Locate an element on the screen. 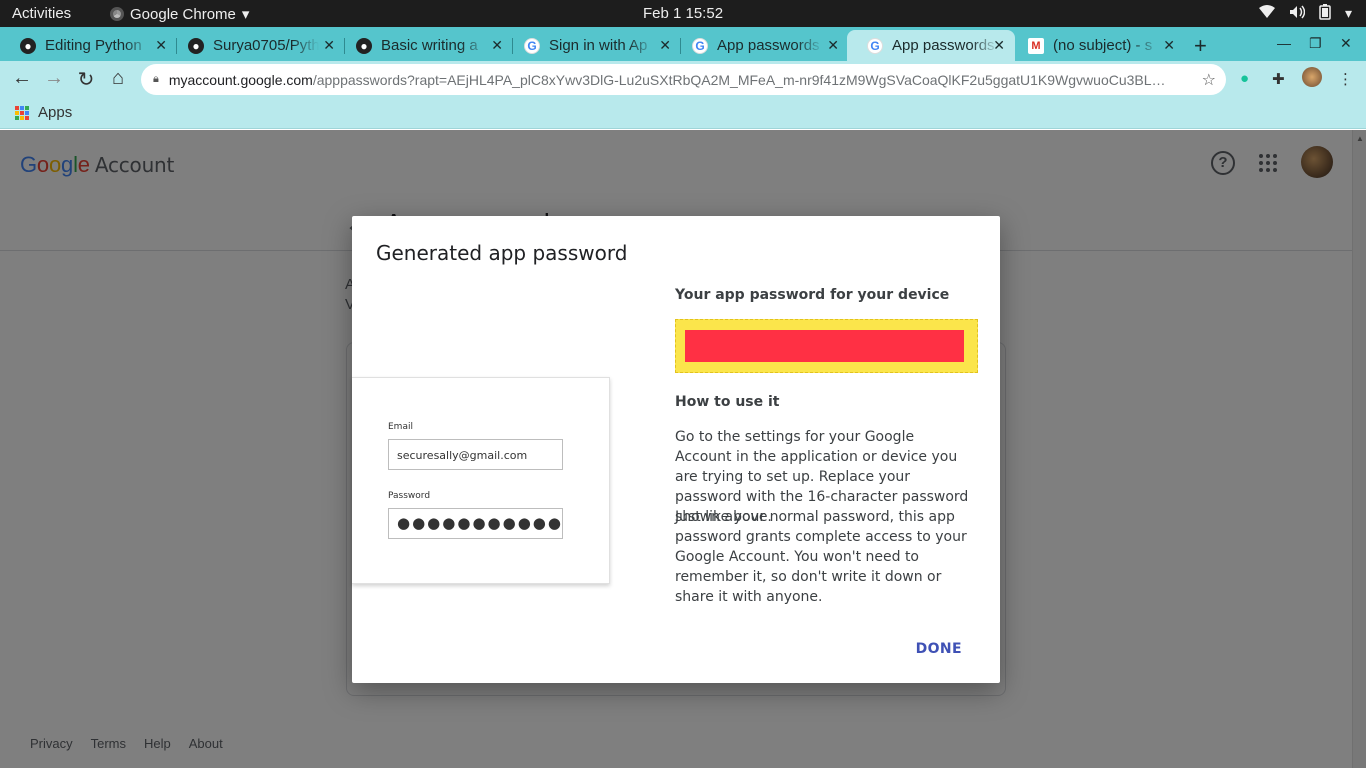 The image size is (1366, 768). battery-icon is located at coordinates (1325, 13).